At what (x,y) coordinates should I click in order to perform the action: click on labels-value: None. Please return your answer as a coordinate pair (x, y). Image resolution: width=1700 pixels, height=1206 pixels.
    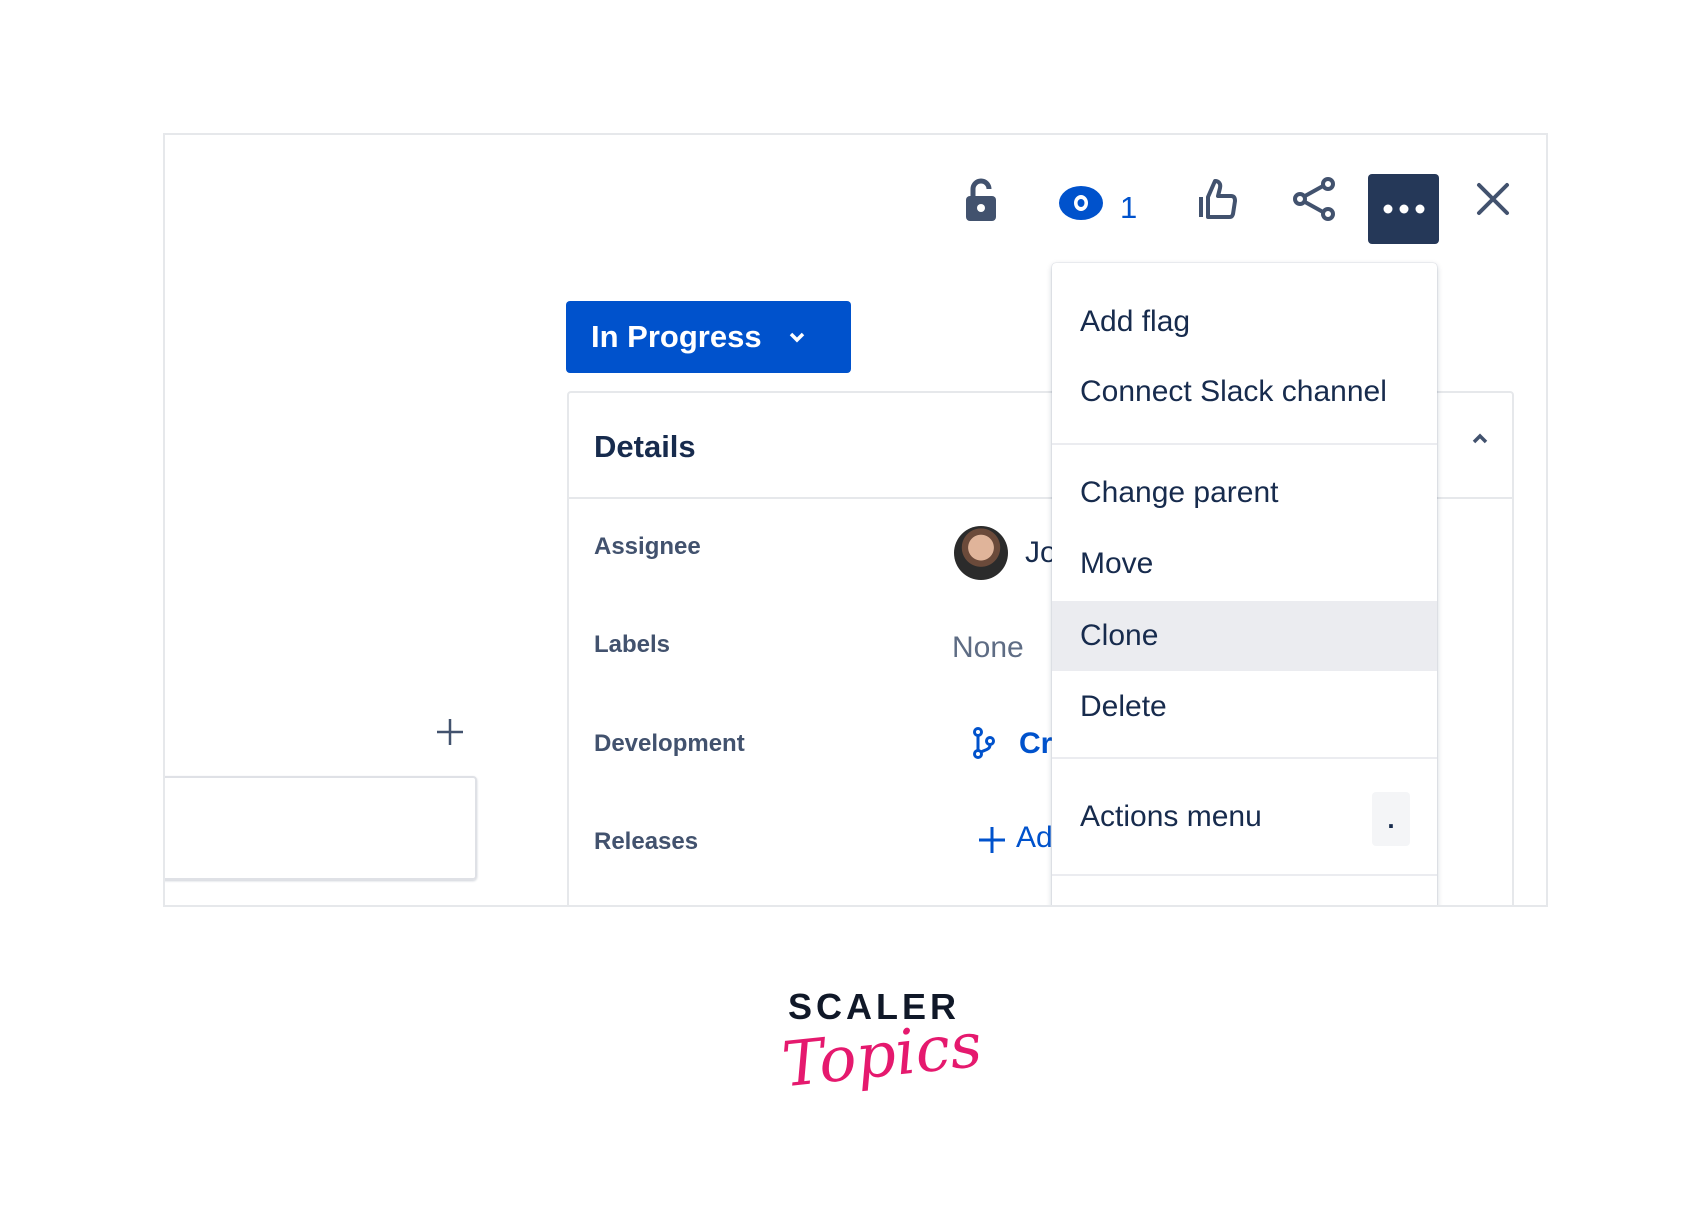
    Looking at the image, I should click on (988, 648).